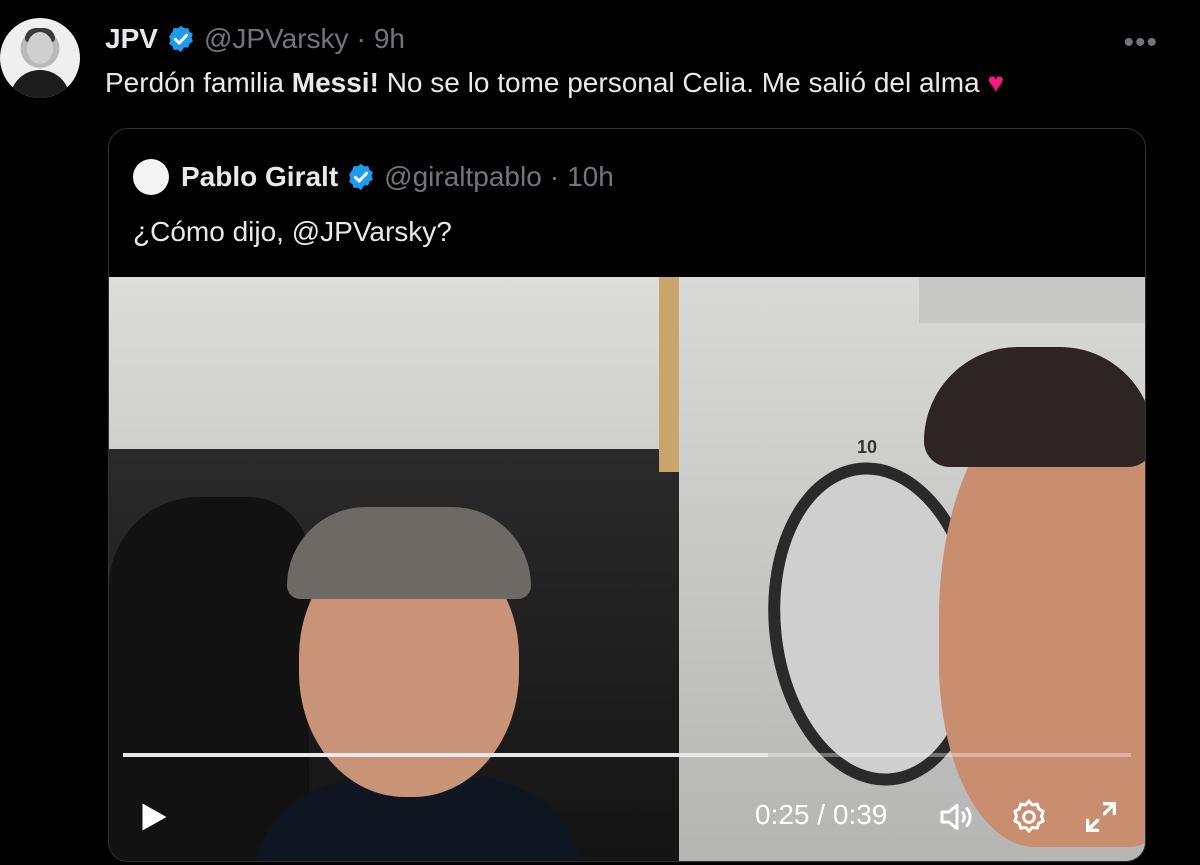  I want to click on quoted-author-handle: @giraltpablo, so click(463, 177).